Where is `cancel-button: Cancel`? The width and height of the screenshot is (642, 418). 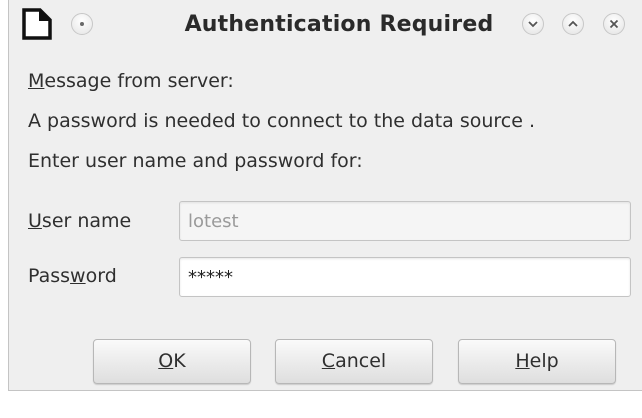
cancel-button: Cancel is located at coordinates (354, 361).